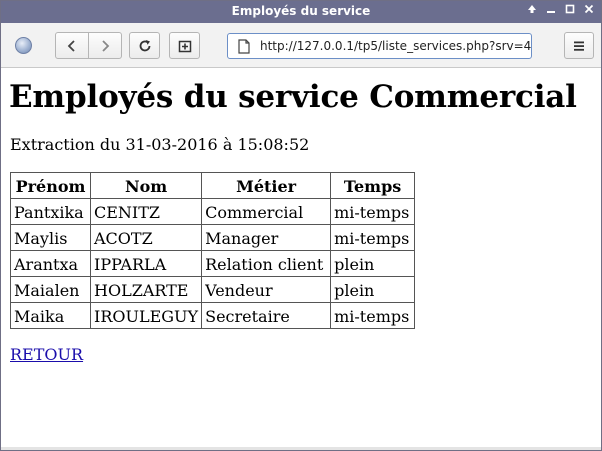 This screenshot has height=451, width=602. Describe the element at coordinates (50, 289) in the screenshot. I see `table-cell: Maialen` at that location.